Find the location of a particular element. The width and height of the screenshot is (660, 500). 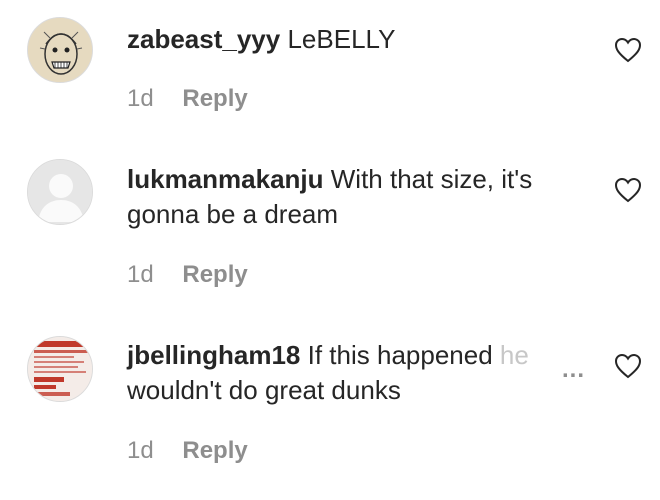

default-user-avatar-icon is located at coordinates (60, 192).